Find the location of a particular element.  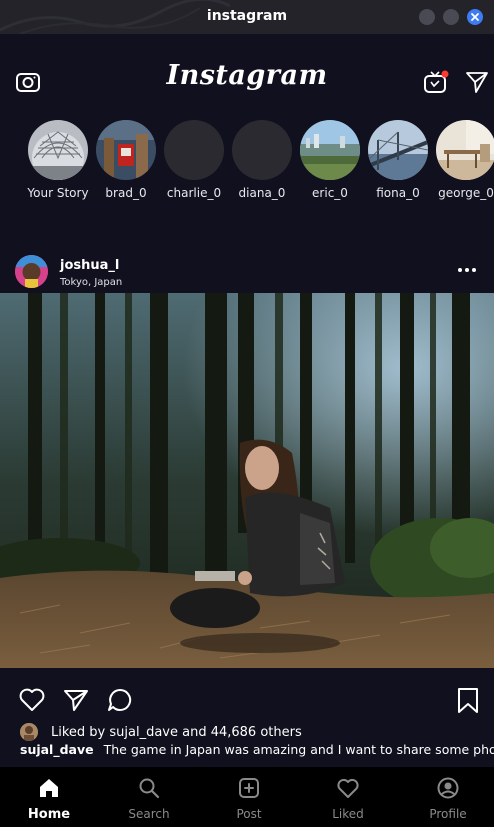

direct-message-button is located at coordinates (477, 82).